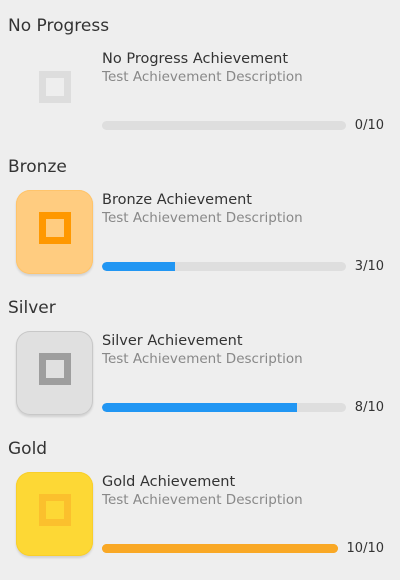 This screenshot has width=400, height=580. What do you see at coordinates (59, 26) in the screenshot?
I see `section-title: No Progress` at bounding box center [59, 26].